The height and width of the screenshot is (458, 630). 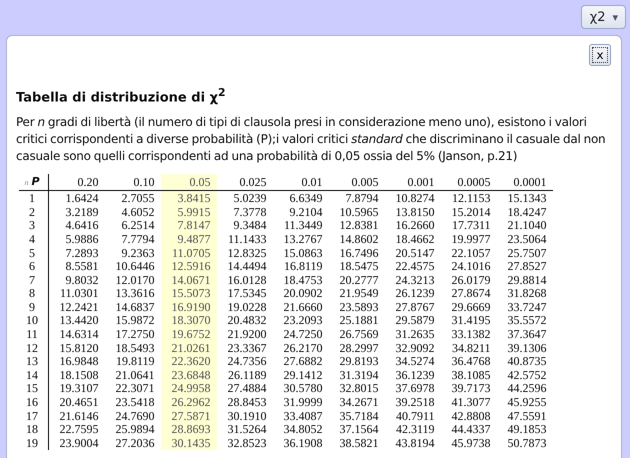 What do you see at coordinates (33, 279) in the screenshot?
I see `degrees-cell: 7` at bounding box center [33, 279].